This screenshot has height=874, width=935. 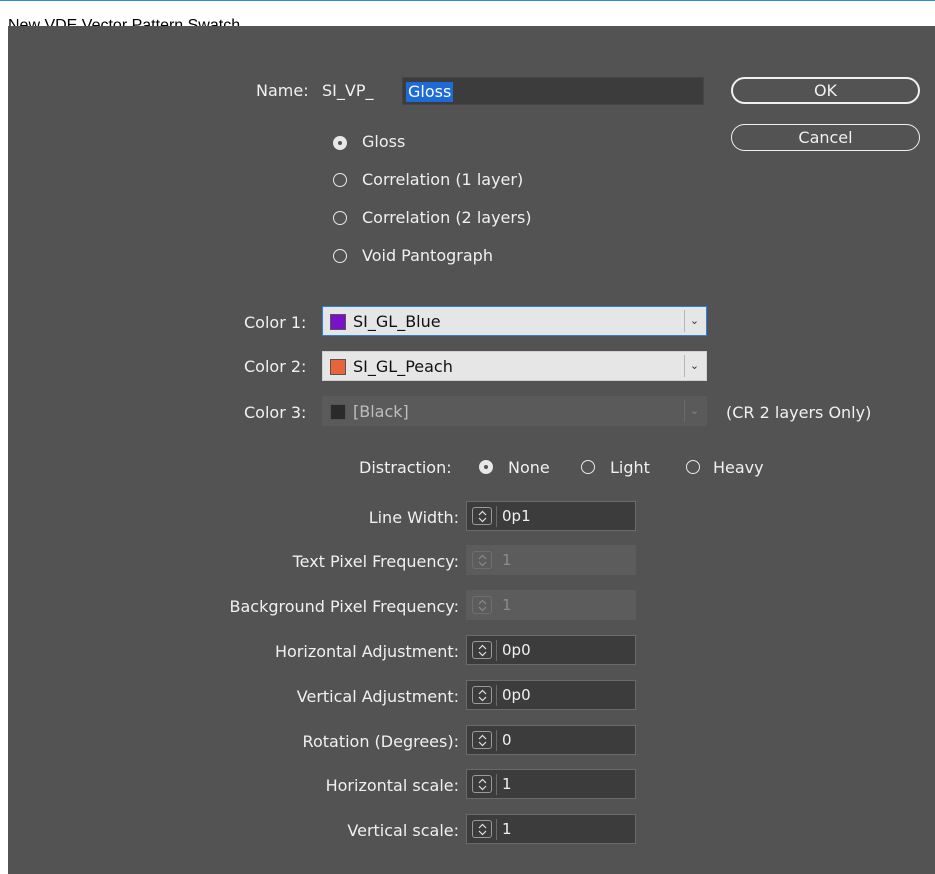 What do you see at coordinates (825, 90) in the screenshot?
I see `ok-button: OK` at bounding box center [825, 90].